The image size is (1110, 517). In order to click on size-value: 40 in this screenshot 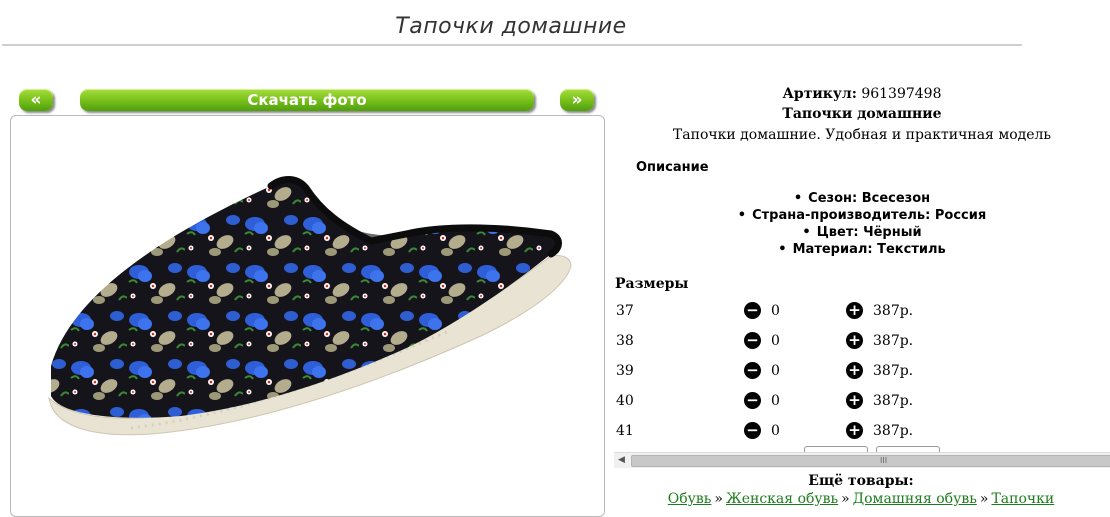, I will do `click(625, 401)`.